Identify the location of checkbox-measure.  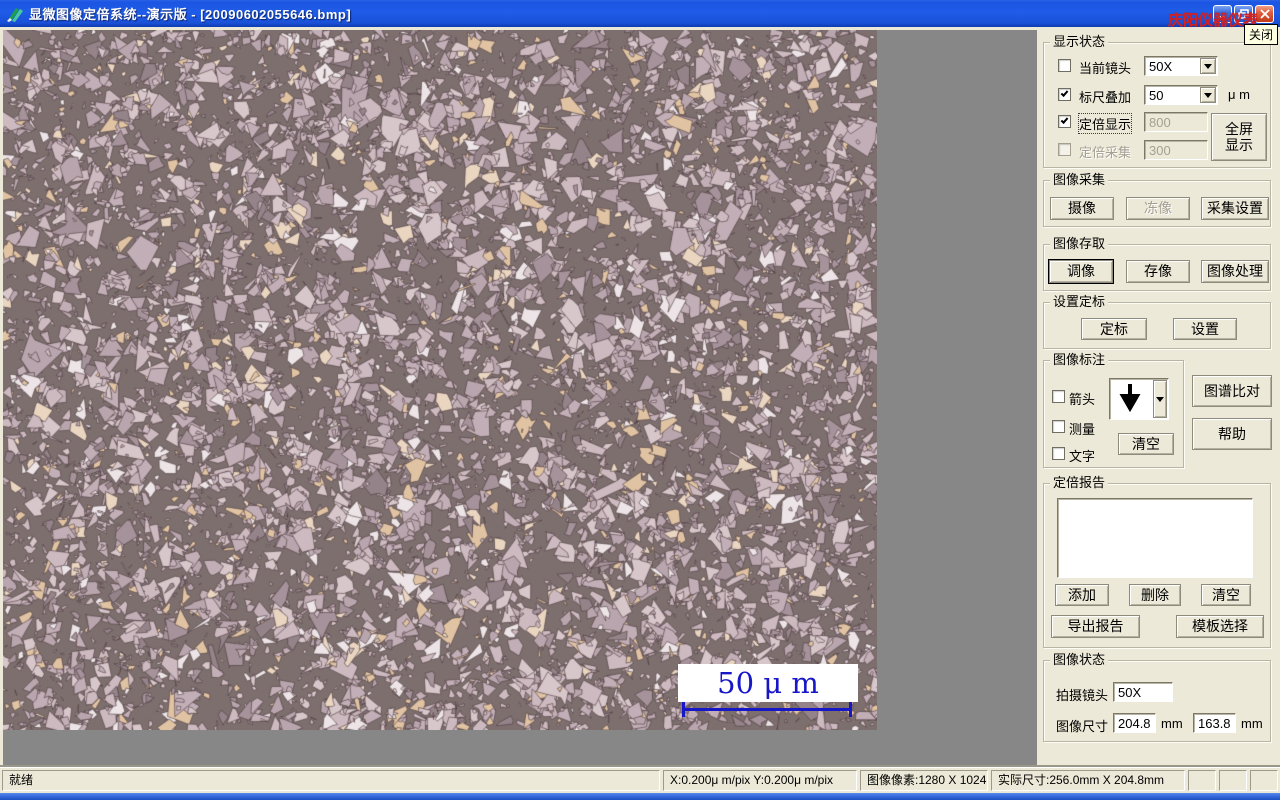
(1058, 426).